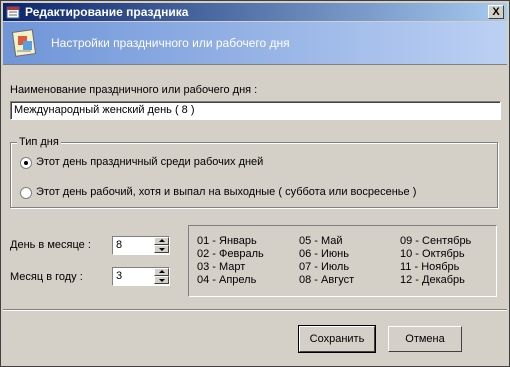  I want to click on month-item: 01 - Январь, so click(227, 241).